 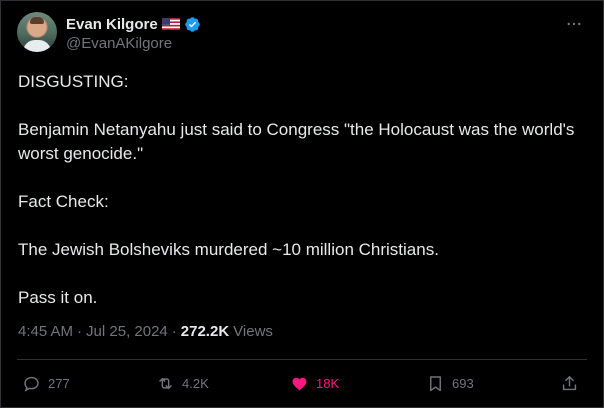 I want to click on repost-count: 4.2K, so click(x=195, y=383).